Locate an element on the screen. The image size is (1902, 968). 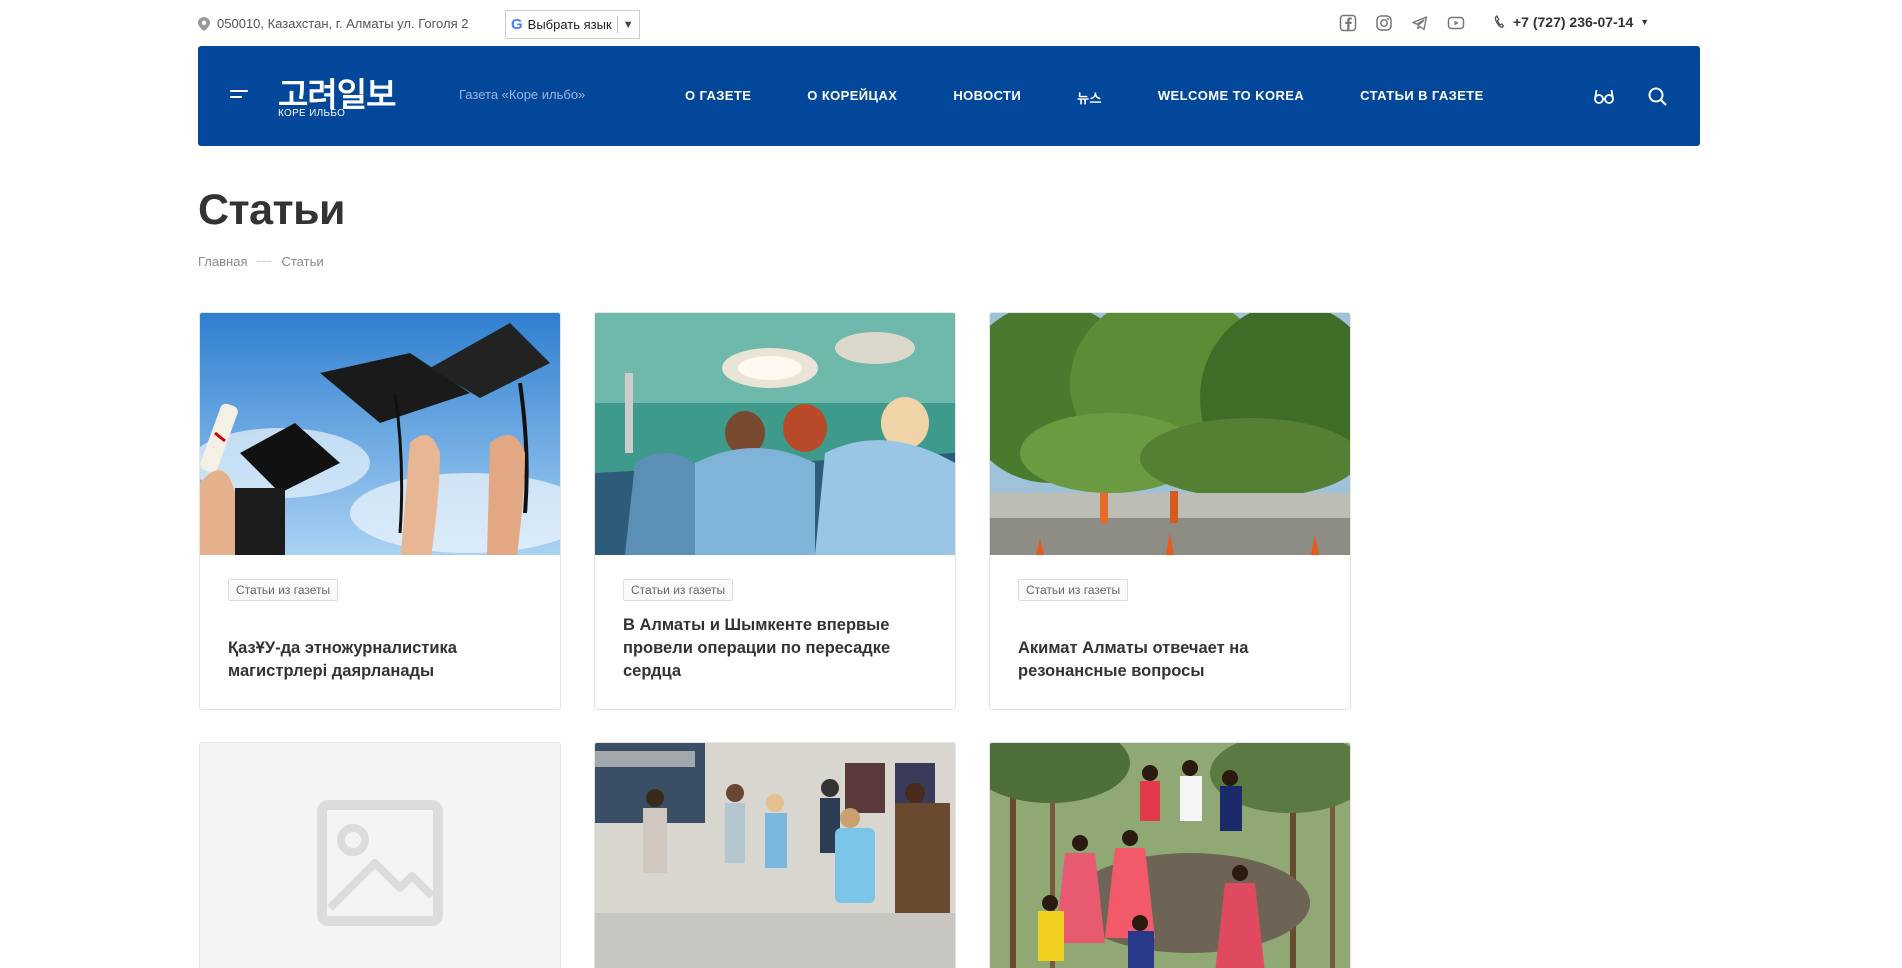
nav-news: НОВОСТИ is located at coordinates (987, 97).